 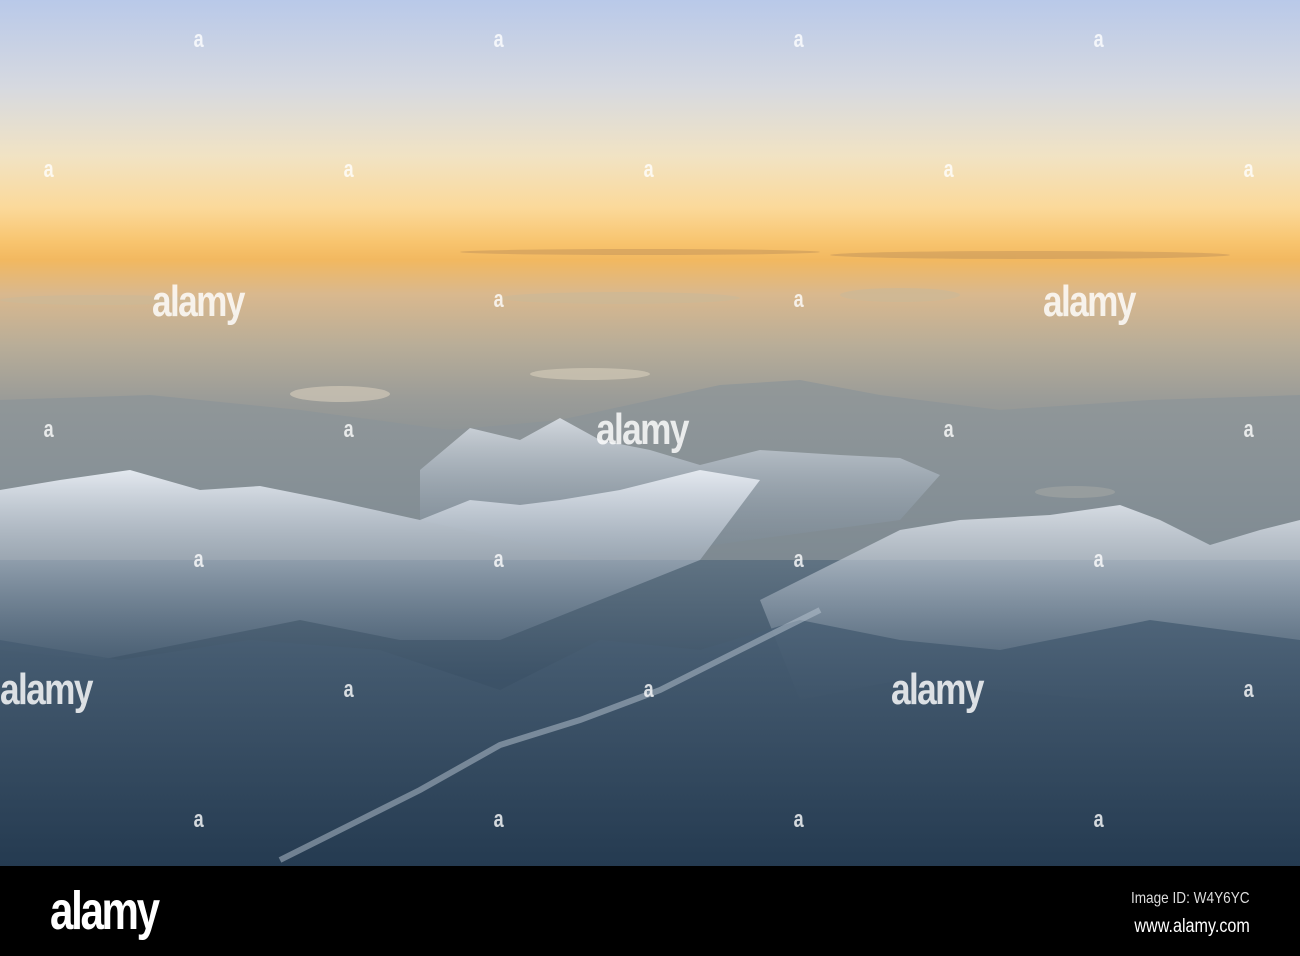 What do you see at coordinates (105, 911) in the screenshot?
I see `alamy-logo: alamy` at bounding box center [105, 911].